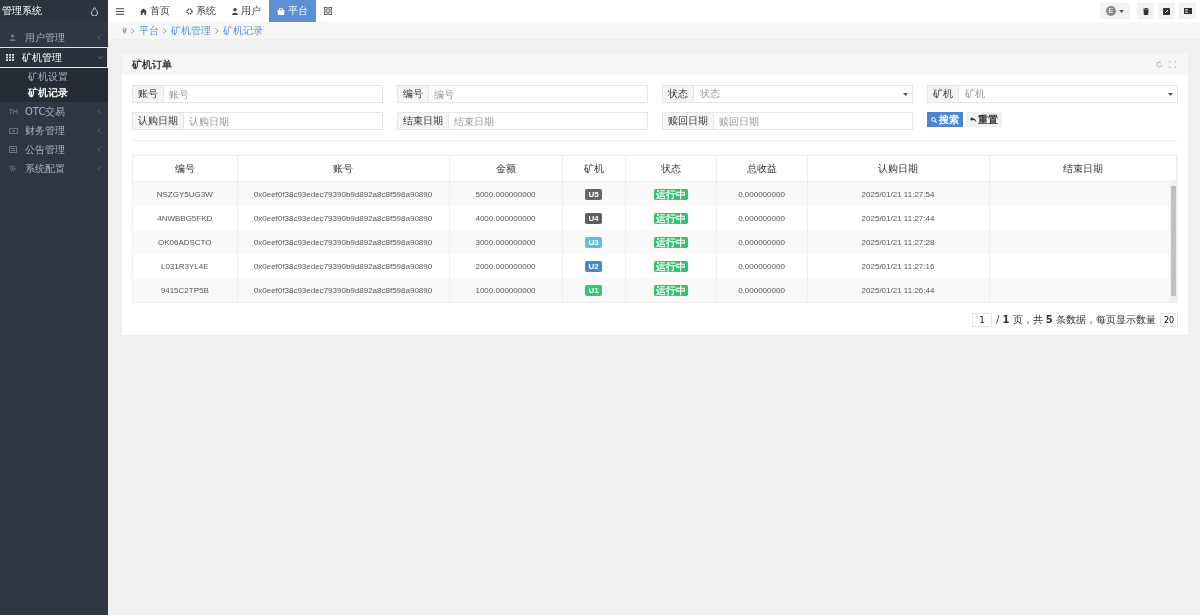 This screenshot has height=615, width=1200. Describe the element at coordinates (1075, 320) in the screenshot. I see `pagination-summary: / 1 页，共 5 条数据，每页显示数量` at that location.